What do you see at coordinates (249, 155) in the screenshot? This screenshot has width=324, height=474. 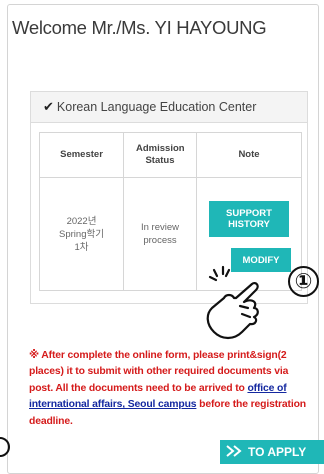 I see `header-note: Note` at bounding box center [249, 155].